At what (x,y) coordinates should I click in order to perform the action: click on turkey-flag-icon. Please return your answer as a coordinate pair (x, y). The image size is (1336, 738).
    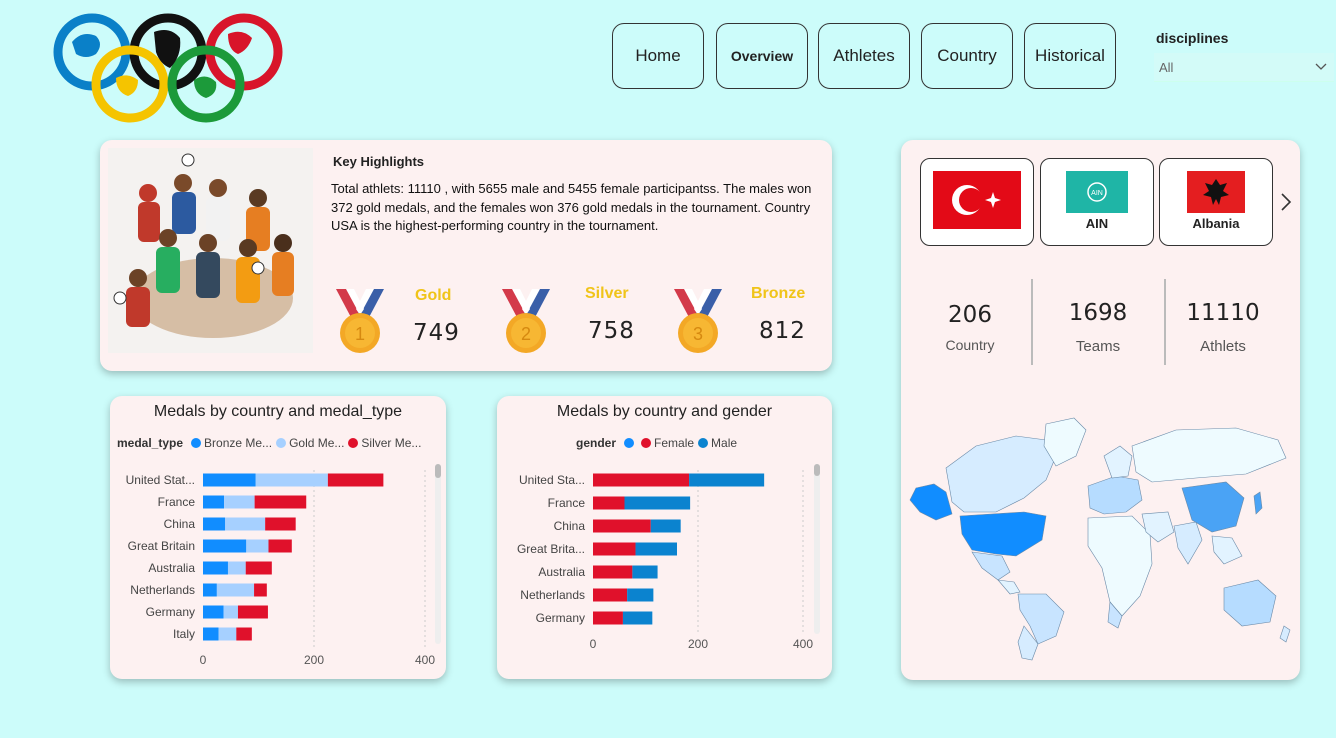
    Looking at the image, I should click on (977, 200).